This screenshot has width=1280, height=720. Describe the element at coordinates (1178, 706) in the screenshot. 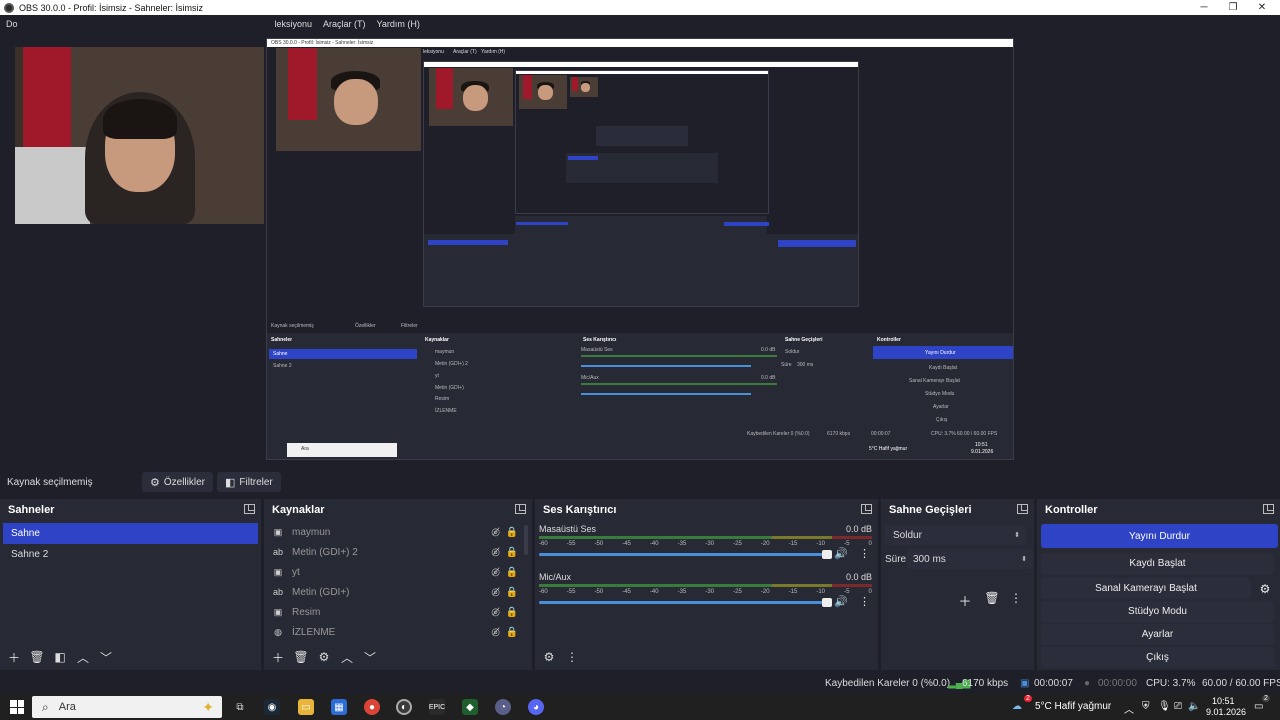

I see `network-icon: ⎚` at that location.